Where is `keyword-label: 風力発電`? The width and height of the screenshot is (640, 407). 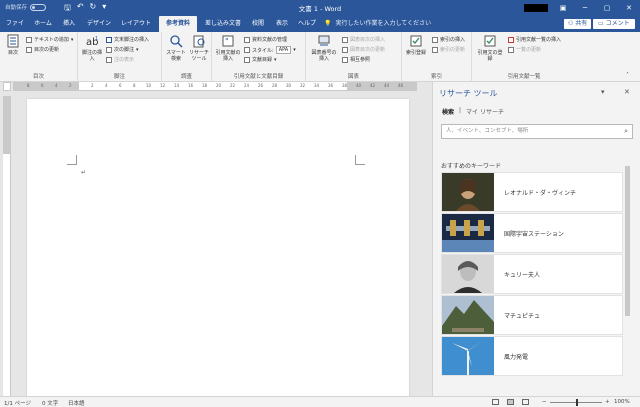 keyword-label: 風力発電 is located at coordinates (516, 357).